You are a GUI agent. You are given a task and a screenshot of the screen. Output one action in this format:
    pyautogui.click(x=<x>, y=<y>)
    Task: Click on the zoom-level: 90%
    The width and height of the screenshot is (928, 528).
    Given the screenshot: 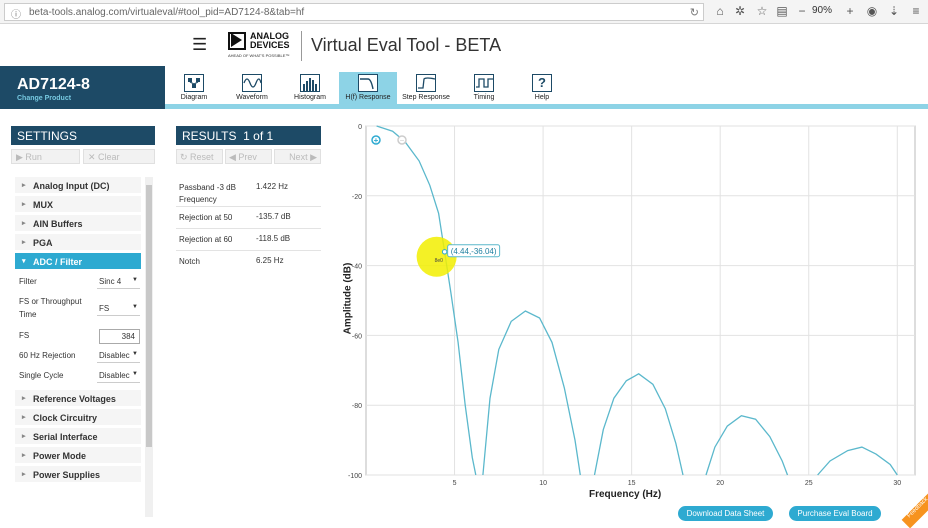 What is the action you would take?
    pyautogui.click(x=822, y=10)
    